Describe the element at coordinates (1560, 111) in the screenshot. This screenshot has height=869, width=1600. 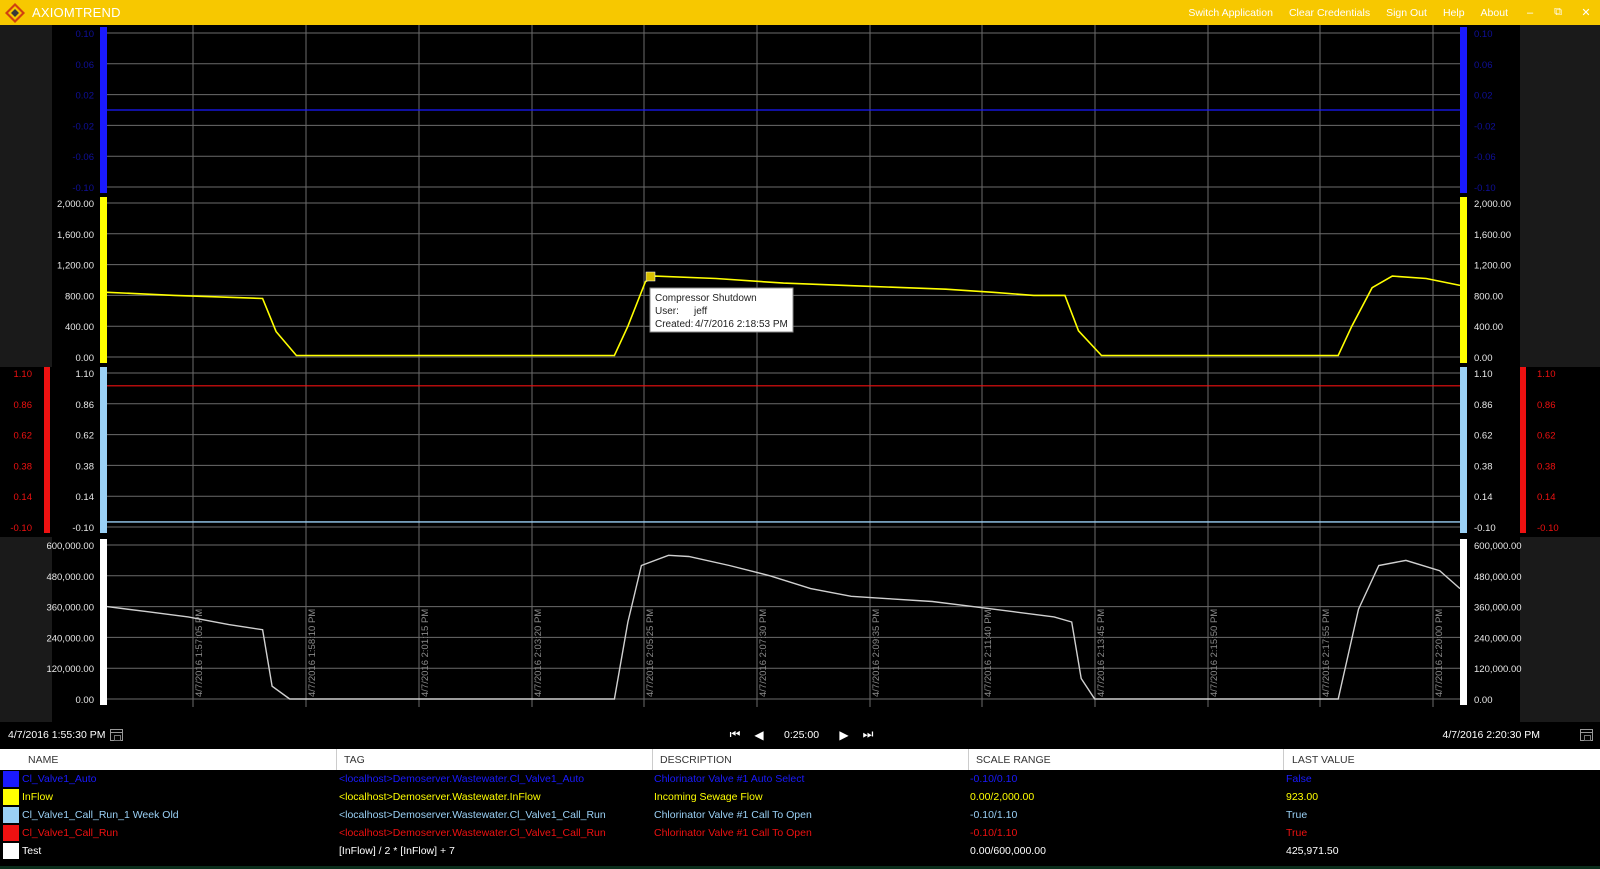
I see `right-gutter` at that location.